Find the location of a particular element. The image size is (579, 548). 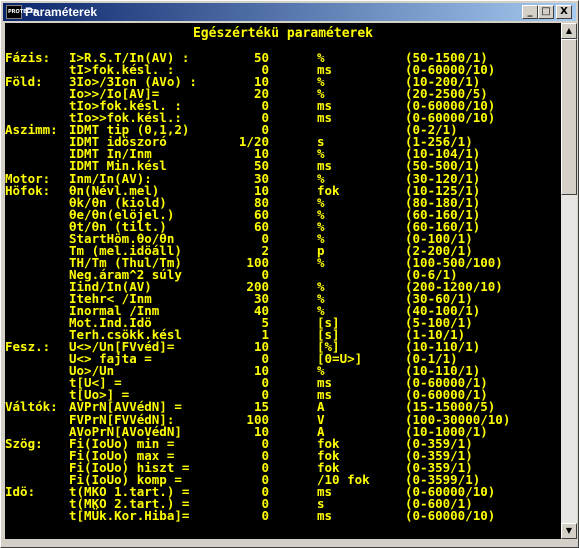

vertical-scrollbar: ▲ ▼ is located at coordinates (569, 281).